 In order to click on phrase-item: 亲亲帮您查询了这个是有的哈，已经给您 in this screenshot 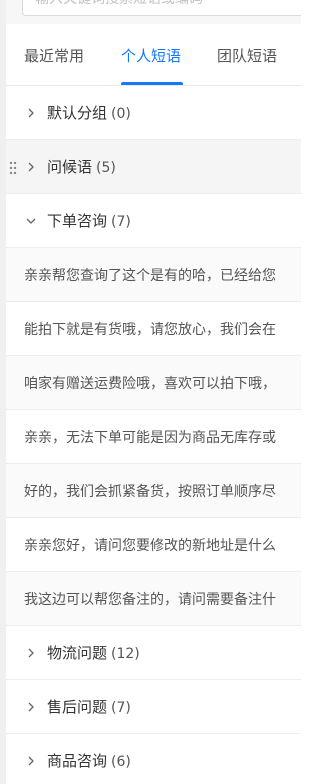, I will do `click(153, 275)`.